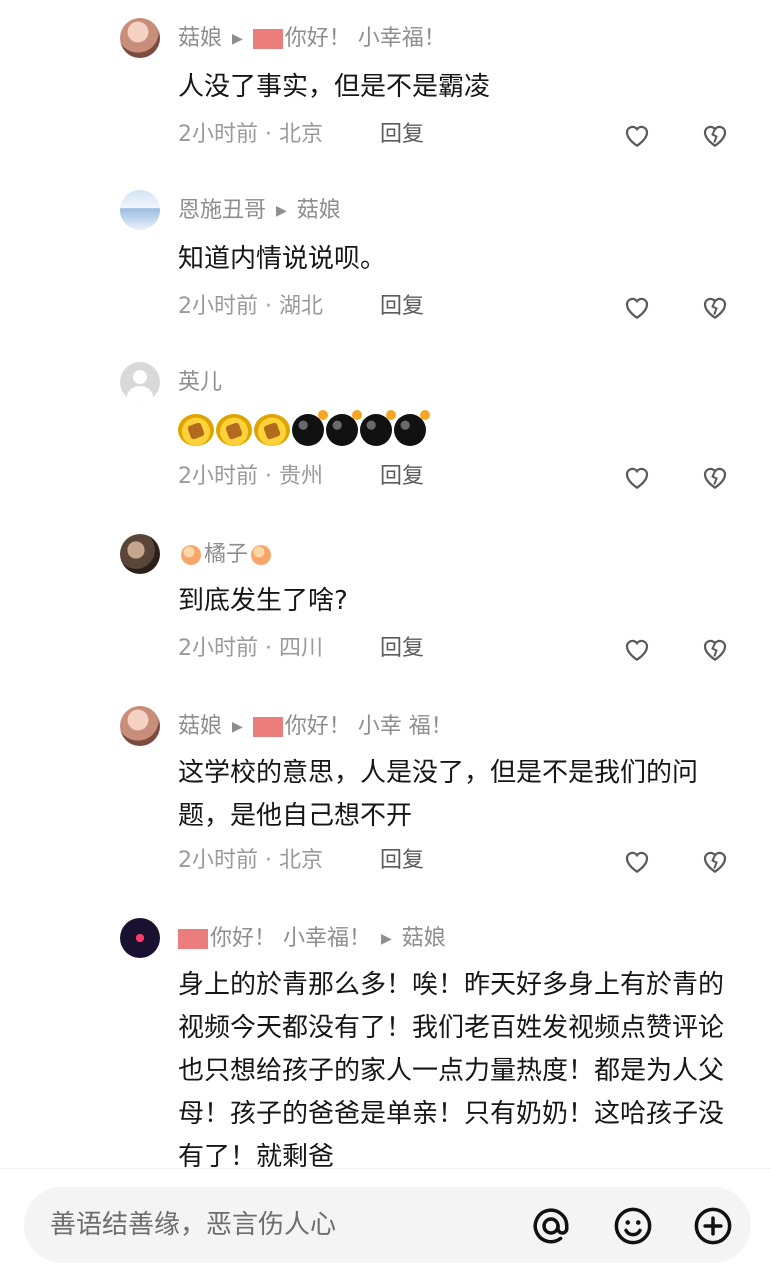 The height and width of the screenshot is (1281, 771). Describe the element at coordinates (334, 87) in the screenshot. I see `comment-text: 人没了事实，但是不是霸凌` at that location.